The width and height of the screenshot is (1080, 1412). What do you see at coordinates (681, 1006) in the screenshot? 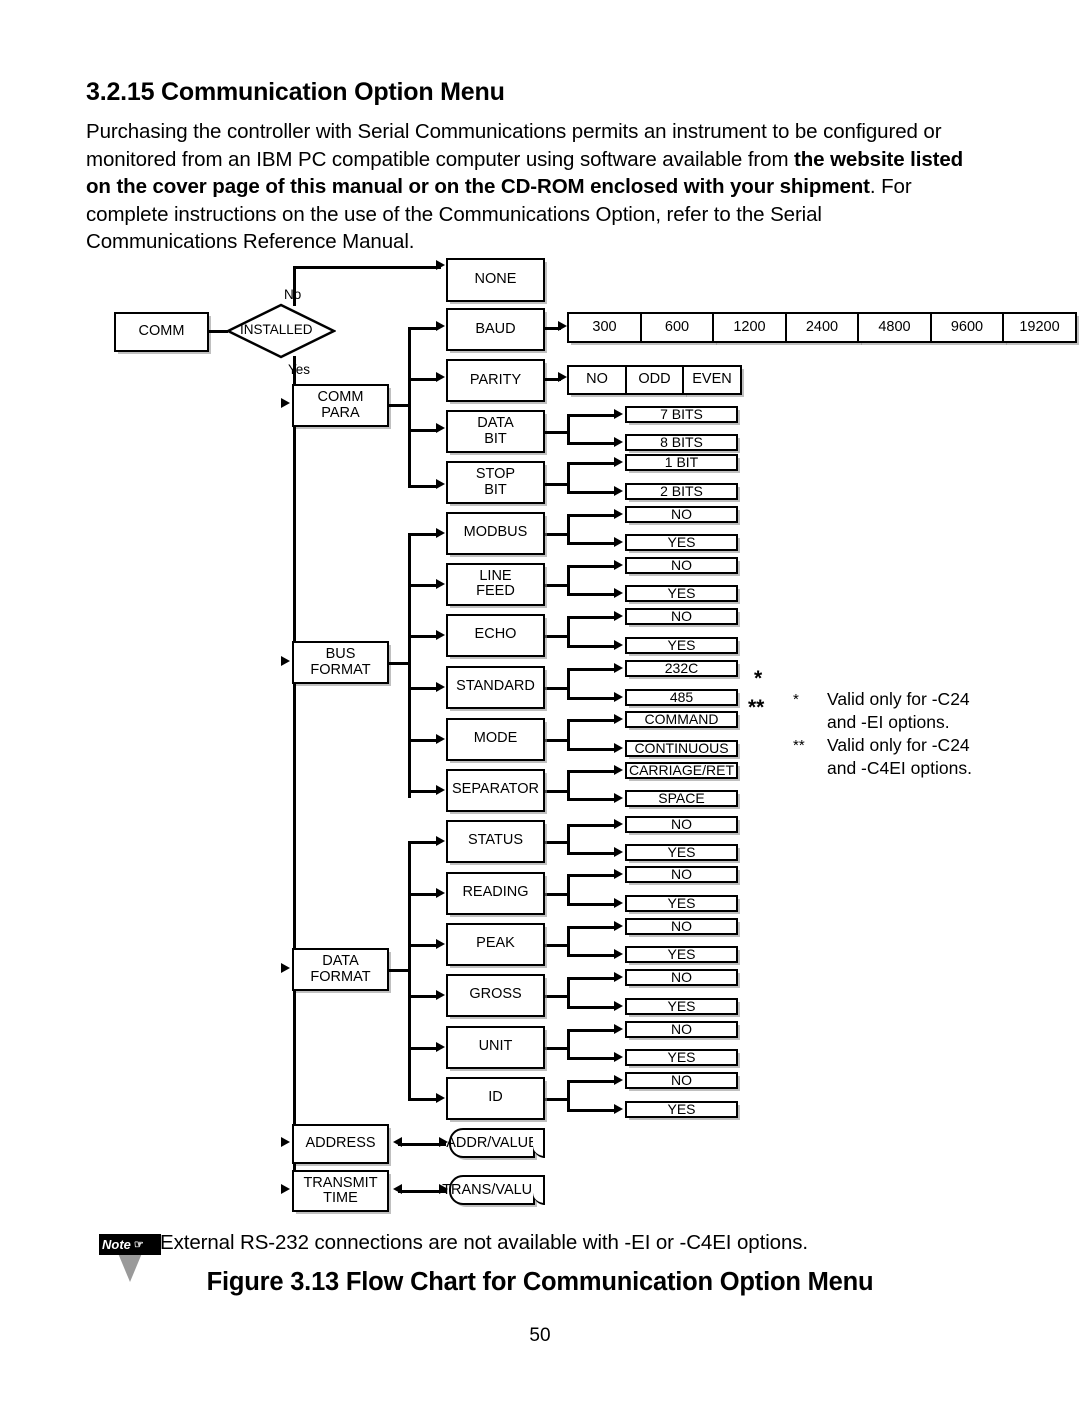
I see `option-gross: YES` at bounding box center [681, 1006].